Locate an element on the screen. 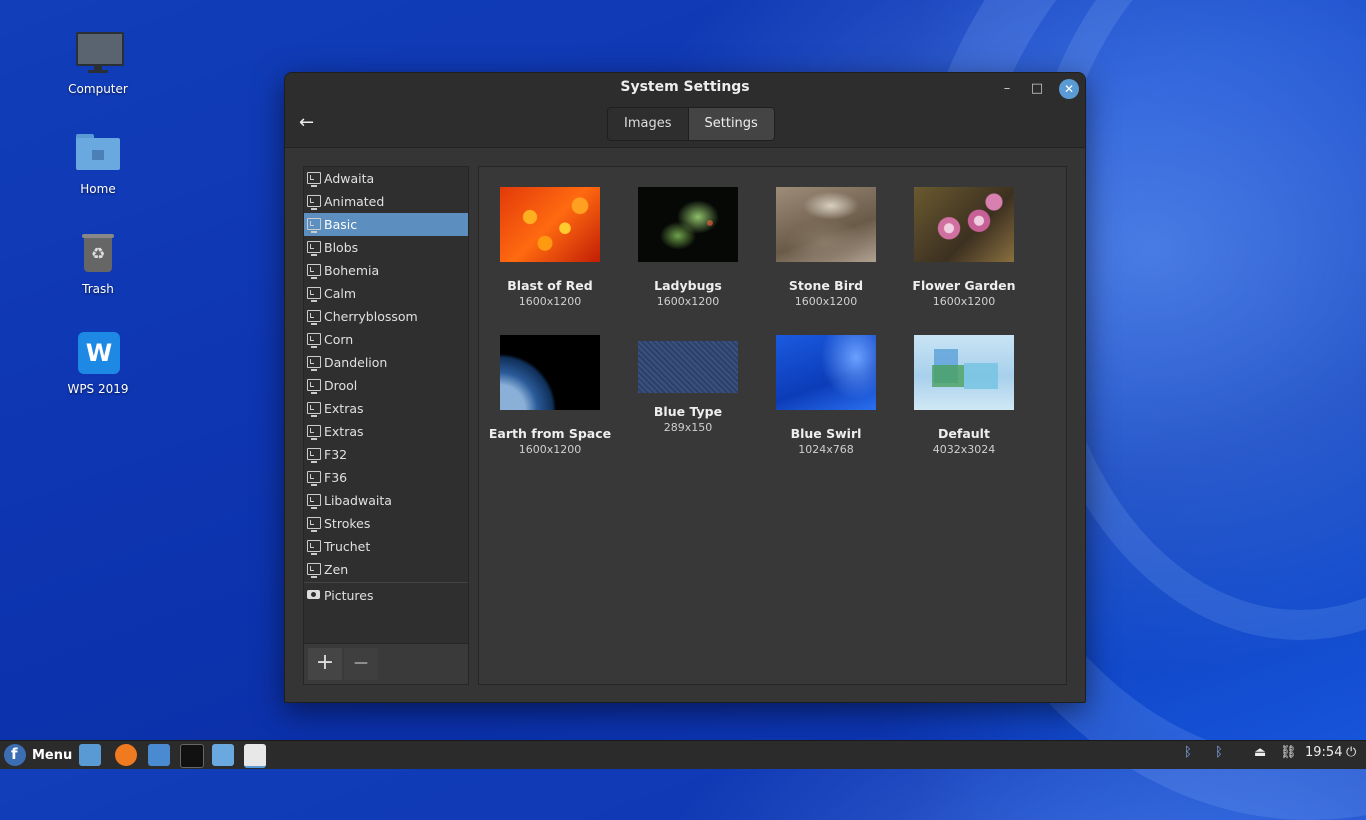 The width and height of the screenshot is (1366, 820). wallpaper-name: Blast of Red is located at coordinates (550, 285).